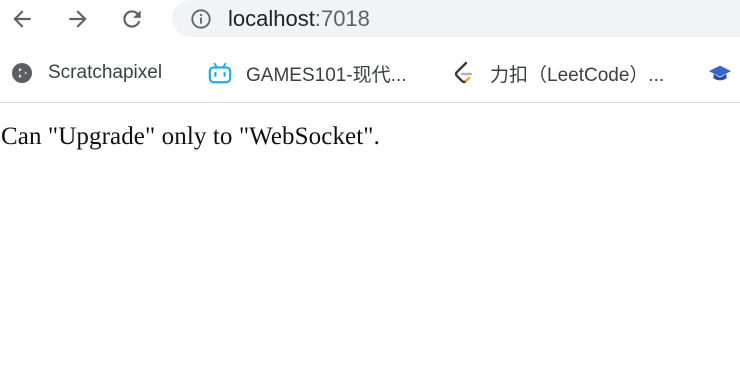 The width and height of the screenshot is (740, 390). I want to click on page-message: Can "Upgrade" only to "WebSocket"., so click(190, 136).